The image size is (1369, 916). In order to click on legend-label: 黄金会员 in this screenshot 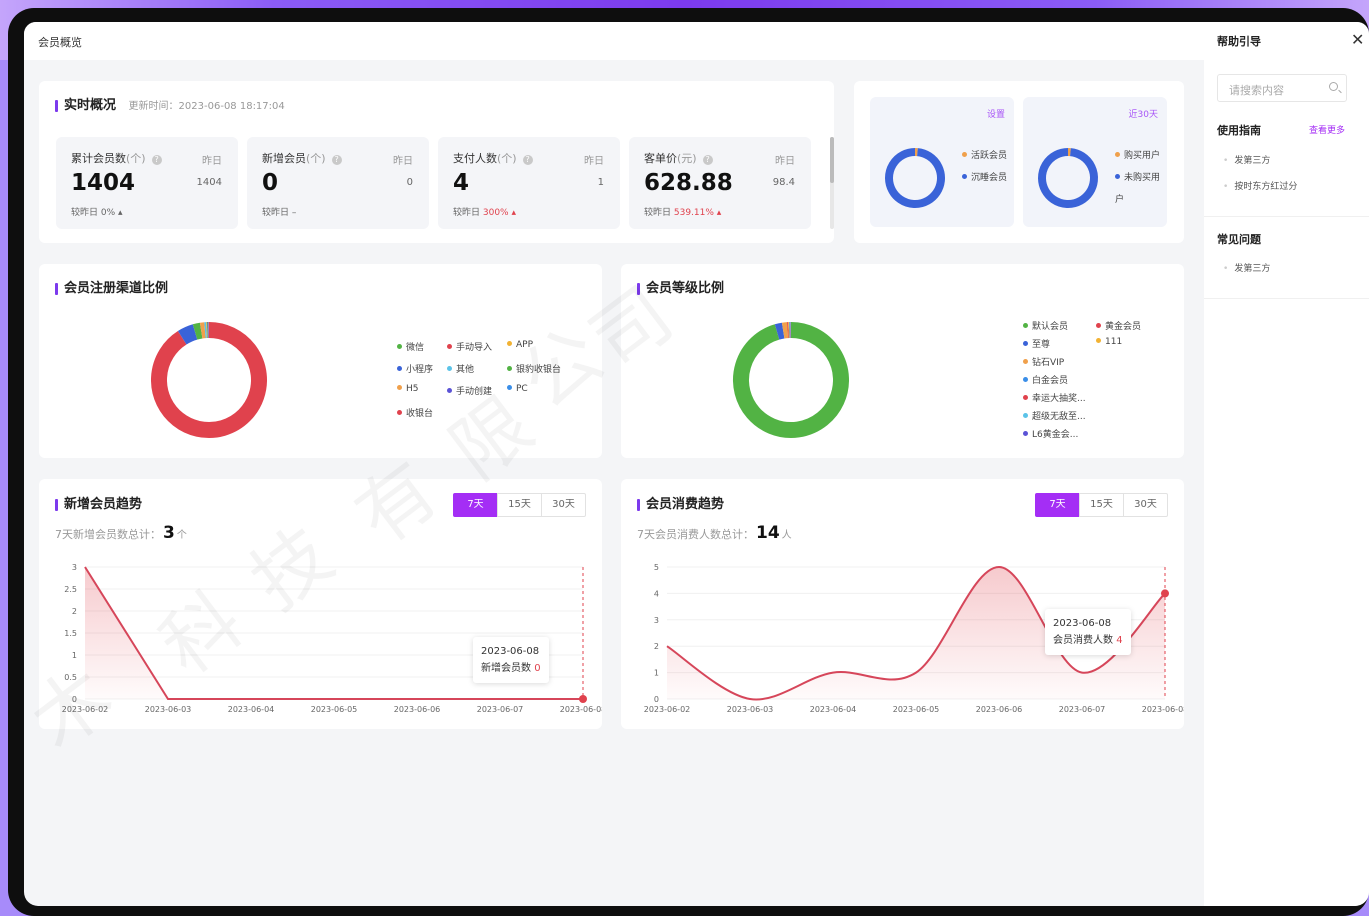, I will do `click(1123, 327)`.